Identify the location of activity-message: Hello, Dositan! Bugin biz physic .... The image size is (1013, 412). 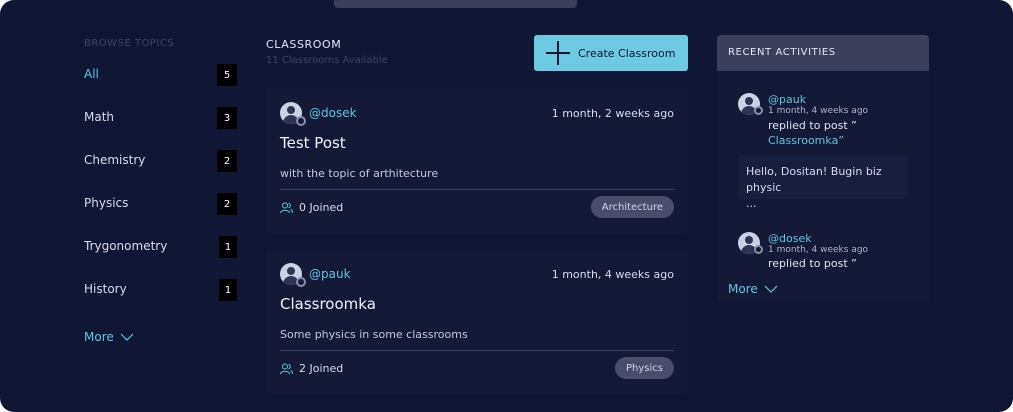
(823, 182).